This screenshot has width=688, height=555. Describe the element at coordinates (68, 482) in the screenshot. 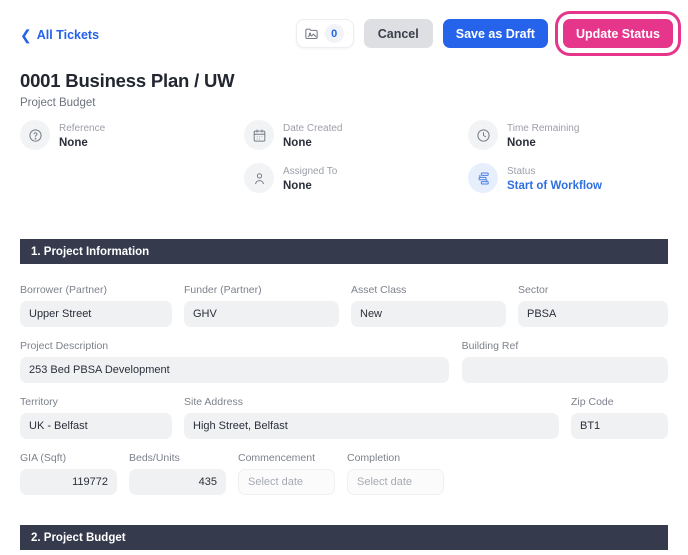

I see `gia-sqft-input: 119772` at that location.